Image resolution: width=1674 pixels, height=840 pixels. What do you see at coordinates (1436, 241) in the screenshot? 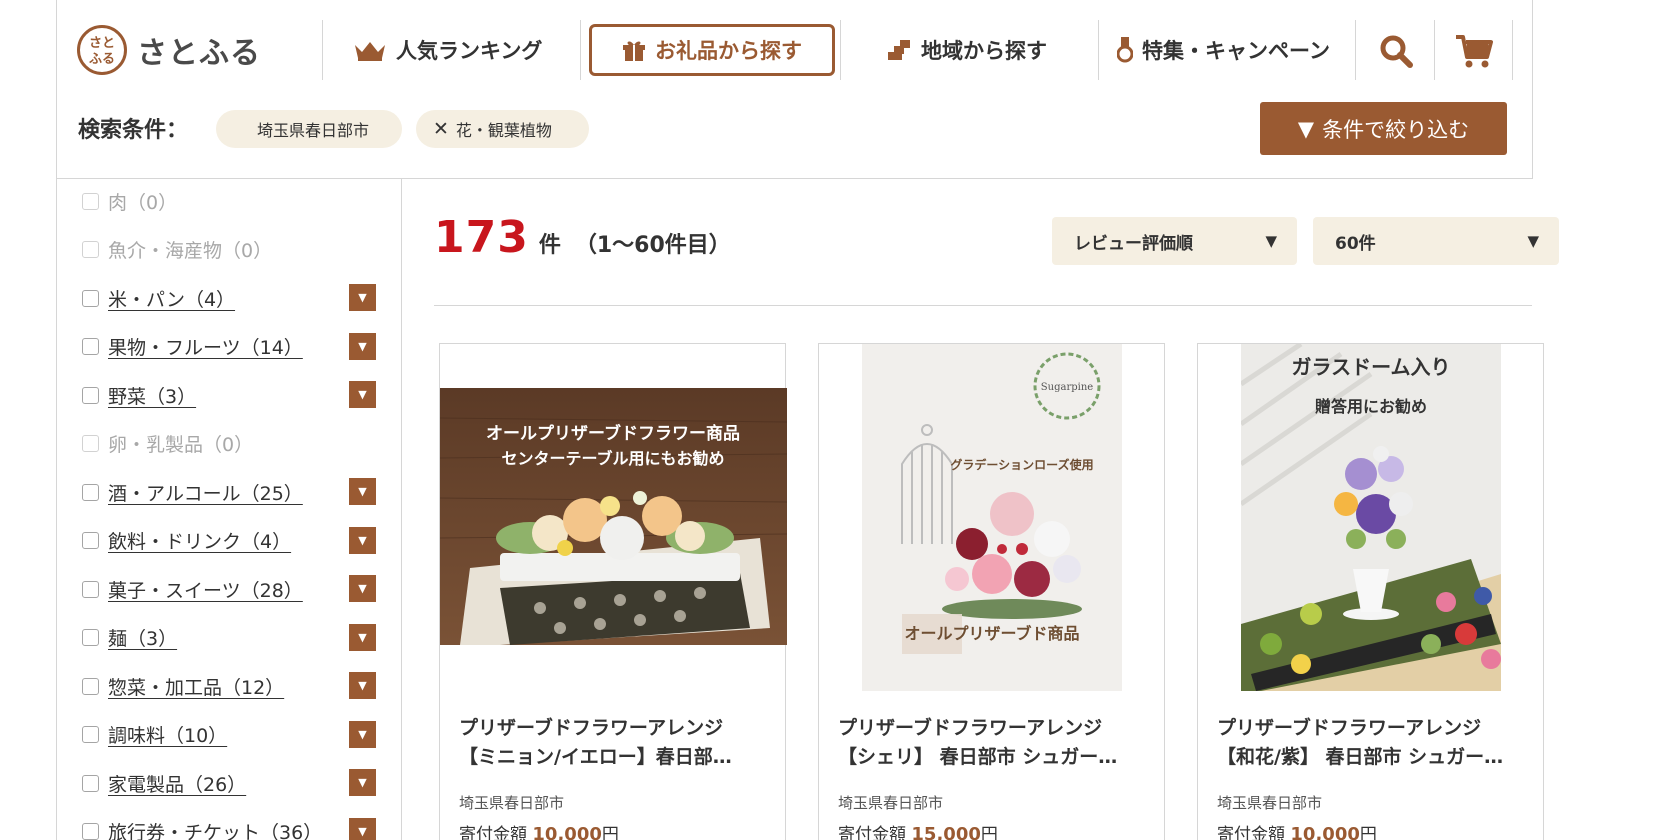
I see `per-page-select: 60件 ▼` at bounding box center [1436, 241].